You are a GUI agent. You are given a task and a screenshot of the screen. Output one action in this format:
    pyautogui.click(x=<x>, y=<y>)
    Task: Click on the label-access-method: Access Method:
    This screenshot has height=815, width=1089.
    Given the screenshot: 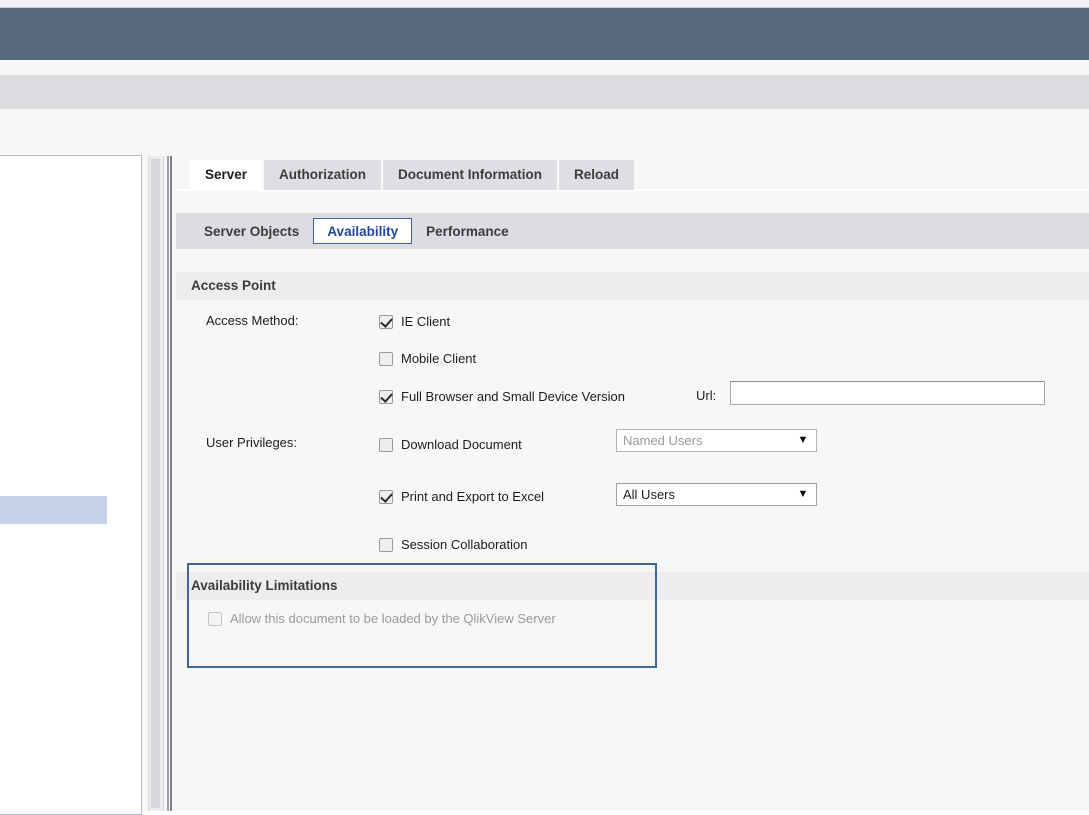 What is the action you would take?
    pyautogui.click(x=252, y=320)
    